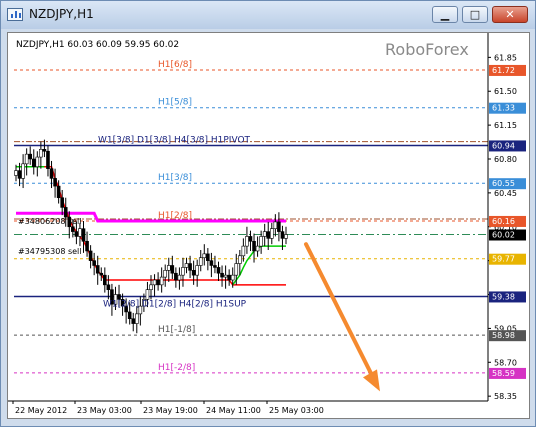 The height and width of the screenshot is (427, 536). I want to click on time-tick-label: 23 May 19:00, so click(170, 410).